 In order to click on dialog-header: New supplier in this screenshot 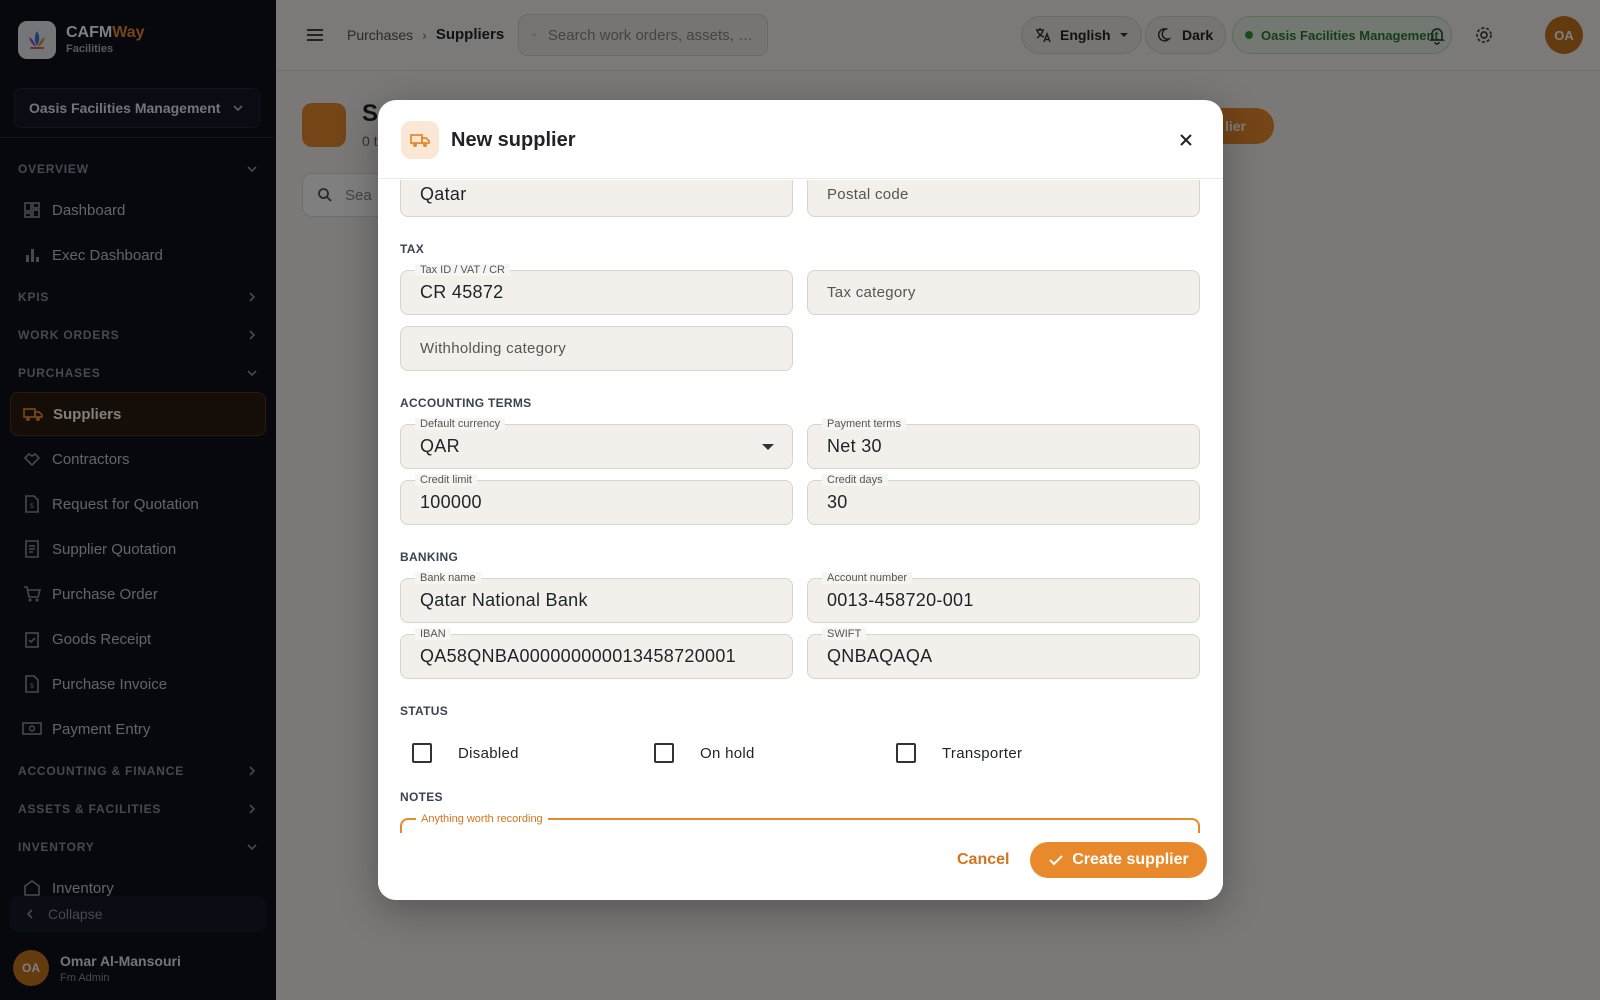, I will do `click(800, 139)`.